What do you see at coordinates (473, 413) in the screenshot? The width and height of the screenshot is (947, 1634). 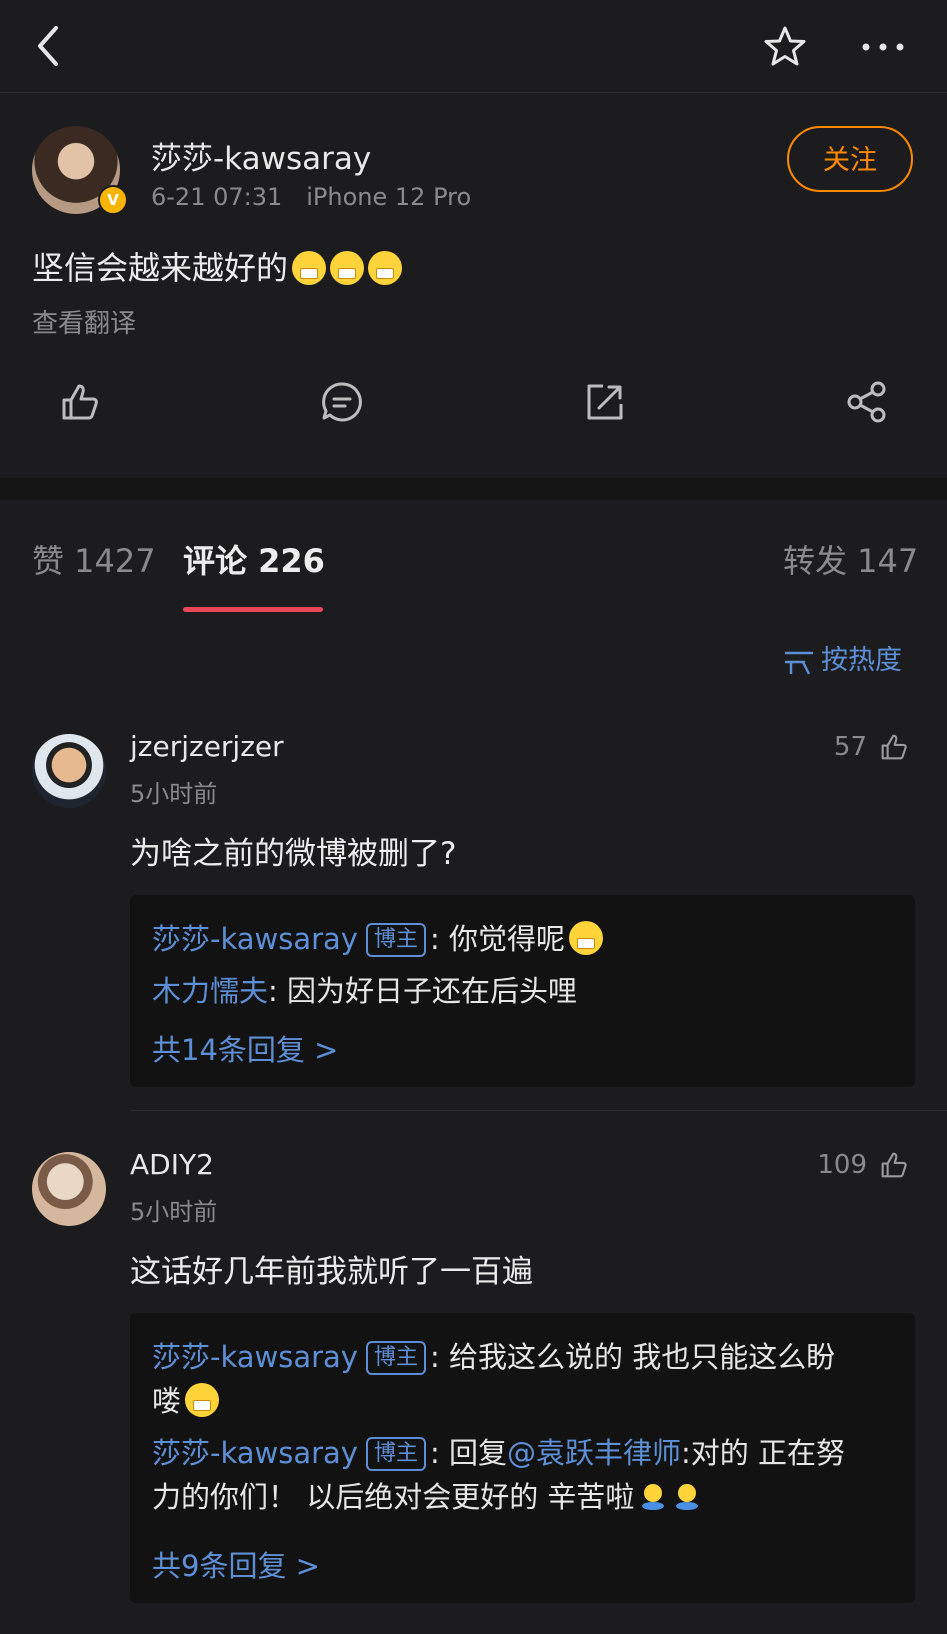 I see `post-actions` at bounding box center [473, 413].